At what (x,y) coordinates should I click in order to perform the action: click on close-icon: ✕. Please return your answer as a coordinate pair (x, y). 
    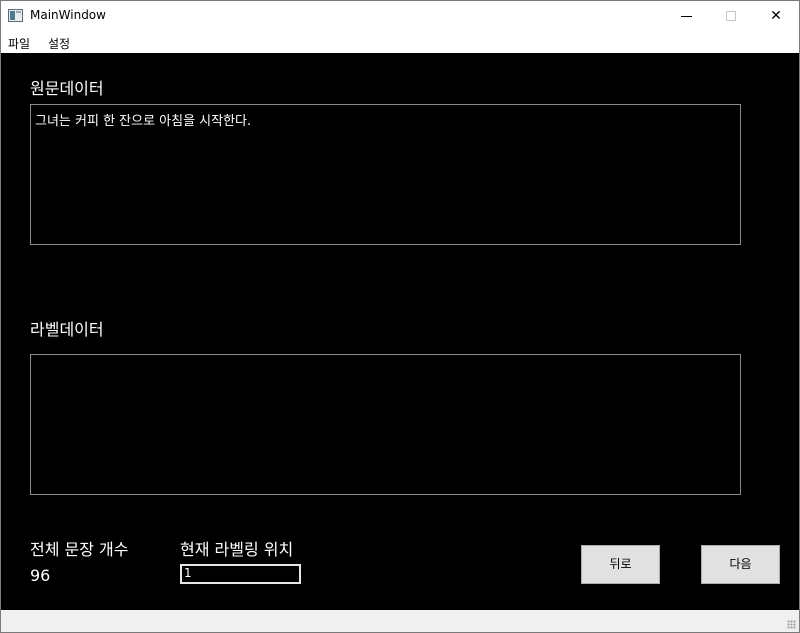
    Looking at the image, I should click on (776, 16).